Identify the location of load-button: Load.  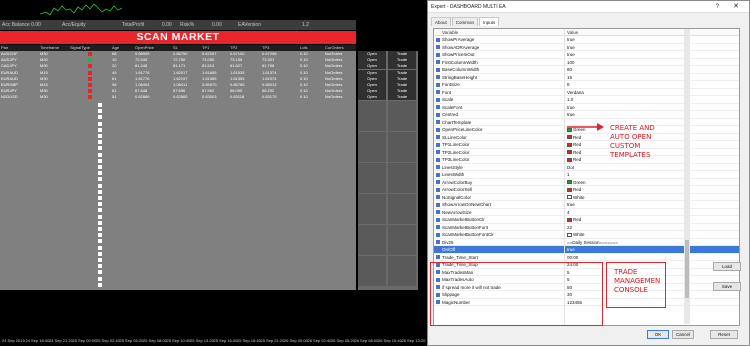
(727, 266).